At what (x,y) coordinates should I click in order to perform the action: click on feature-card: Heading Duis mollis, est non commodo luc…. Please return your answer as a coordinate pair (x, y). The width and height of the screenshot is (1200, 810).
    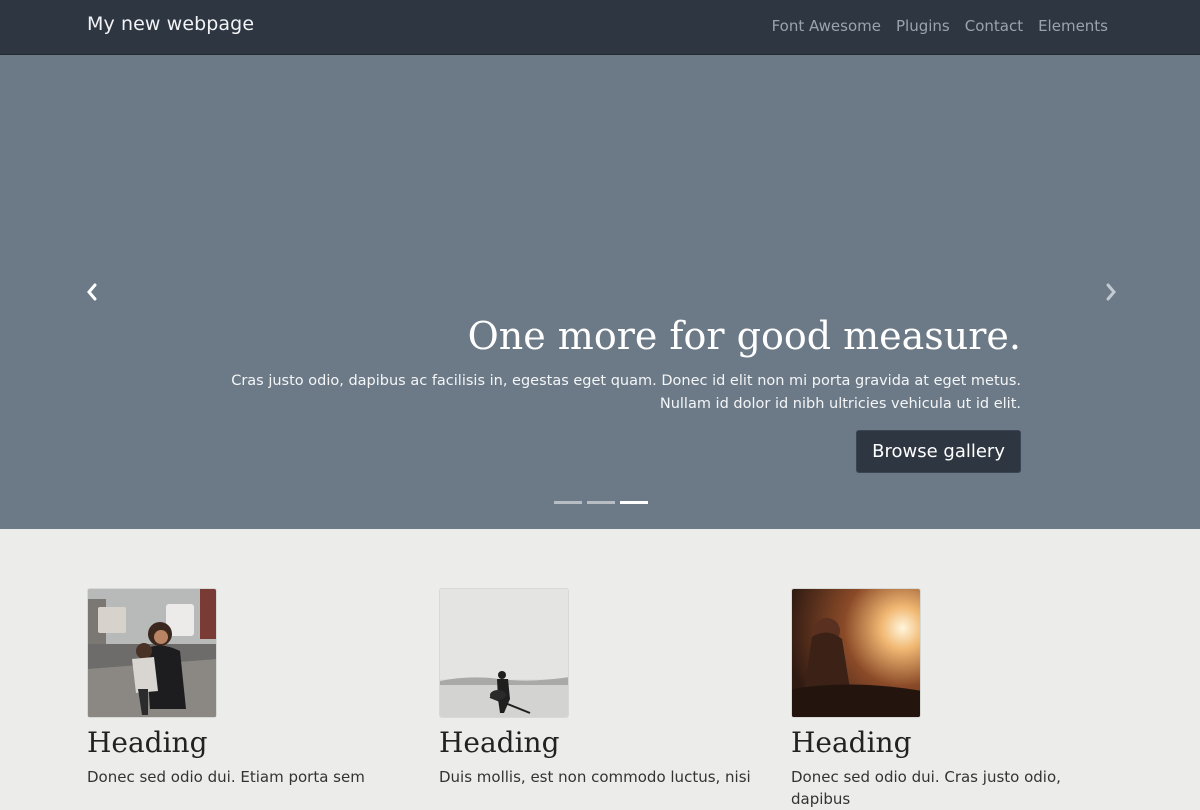
    Looking at the image, I should click on (604, 688).